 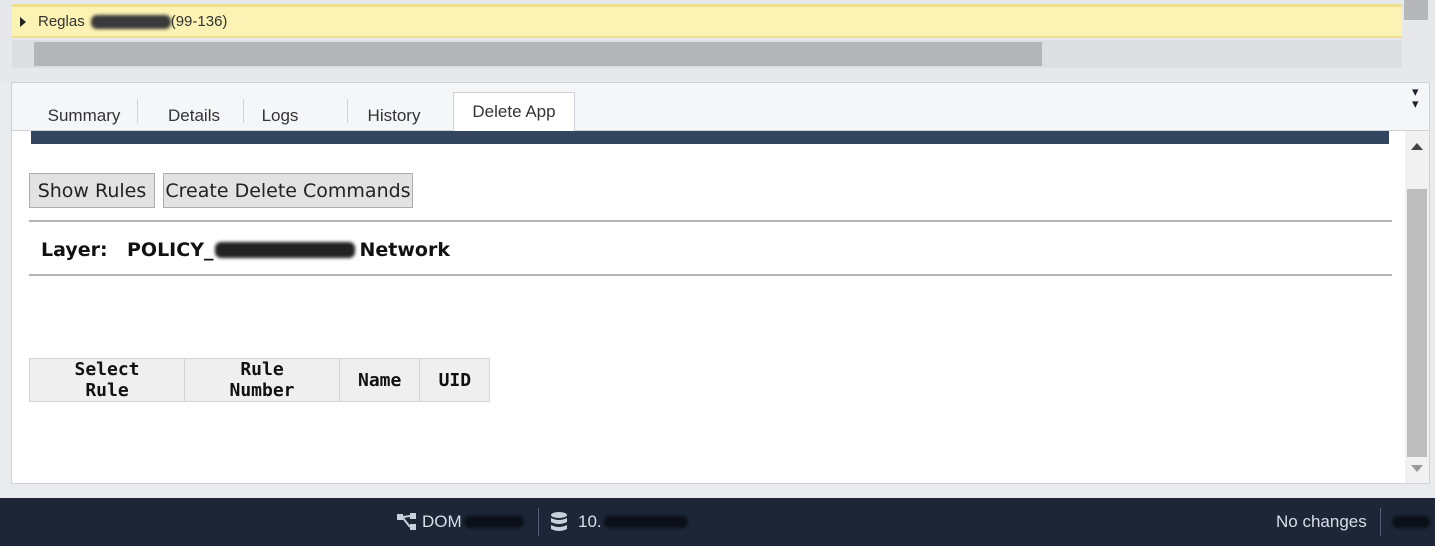 I want to click on domain-indicator: DOM, so click(x=460, y=522).